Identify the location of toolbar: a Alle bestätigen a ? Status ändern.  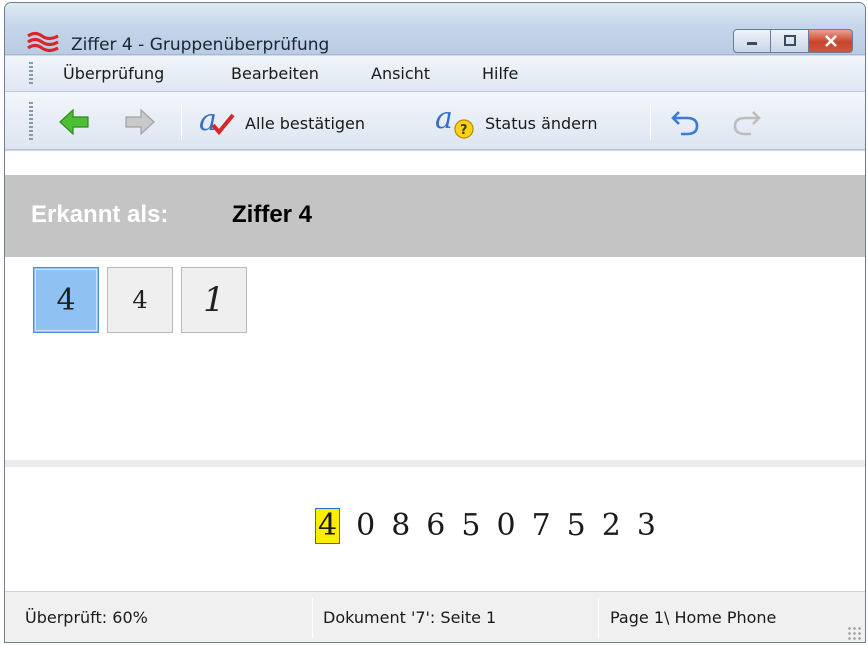
(435, 121).